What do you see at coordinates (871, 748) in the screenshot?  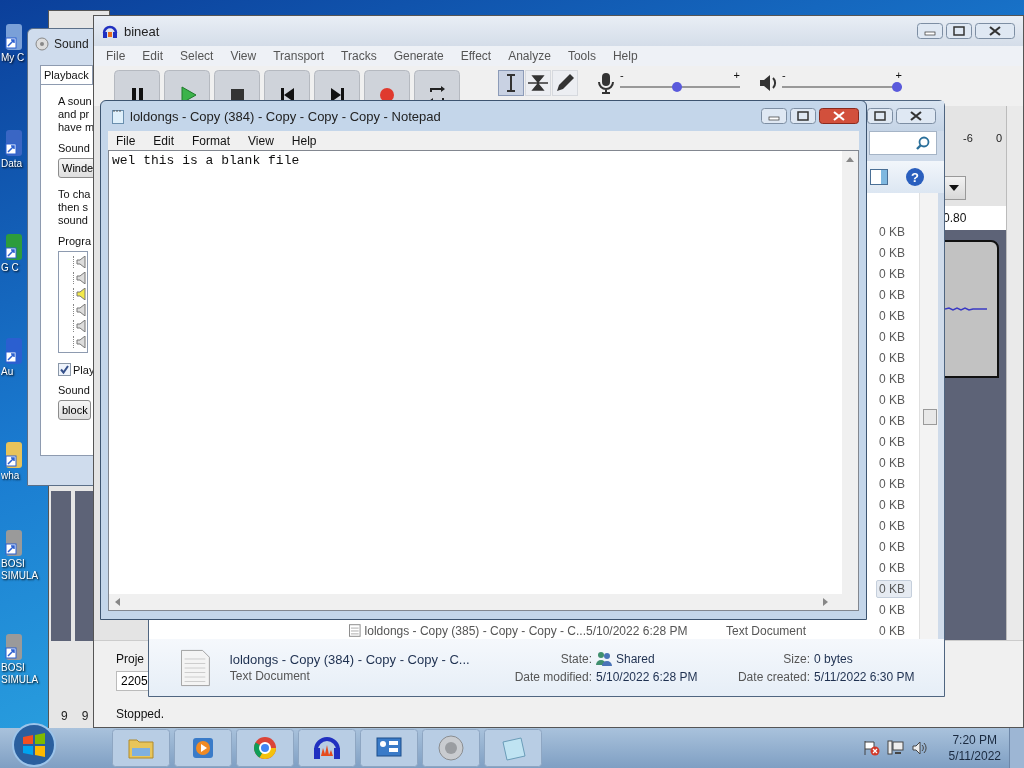 I see `flag-icon` at bounding box center [871, 748].